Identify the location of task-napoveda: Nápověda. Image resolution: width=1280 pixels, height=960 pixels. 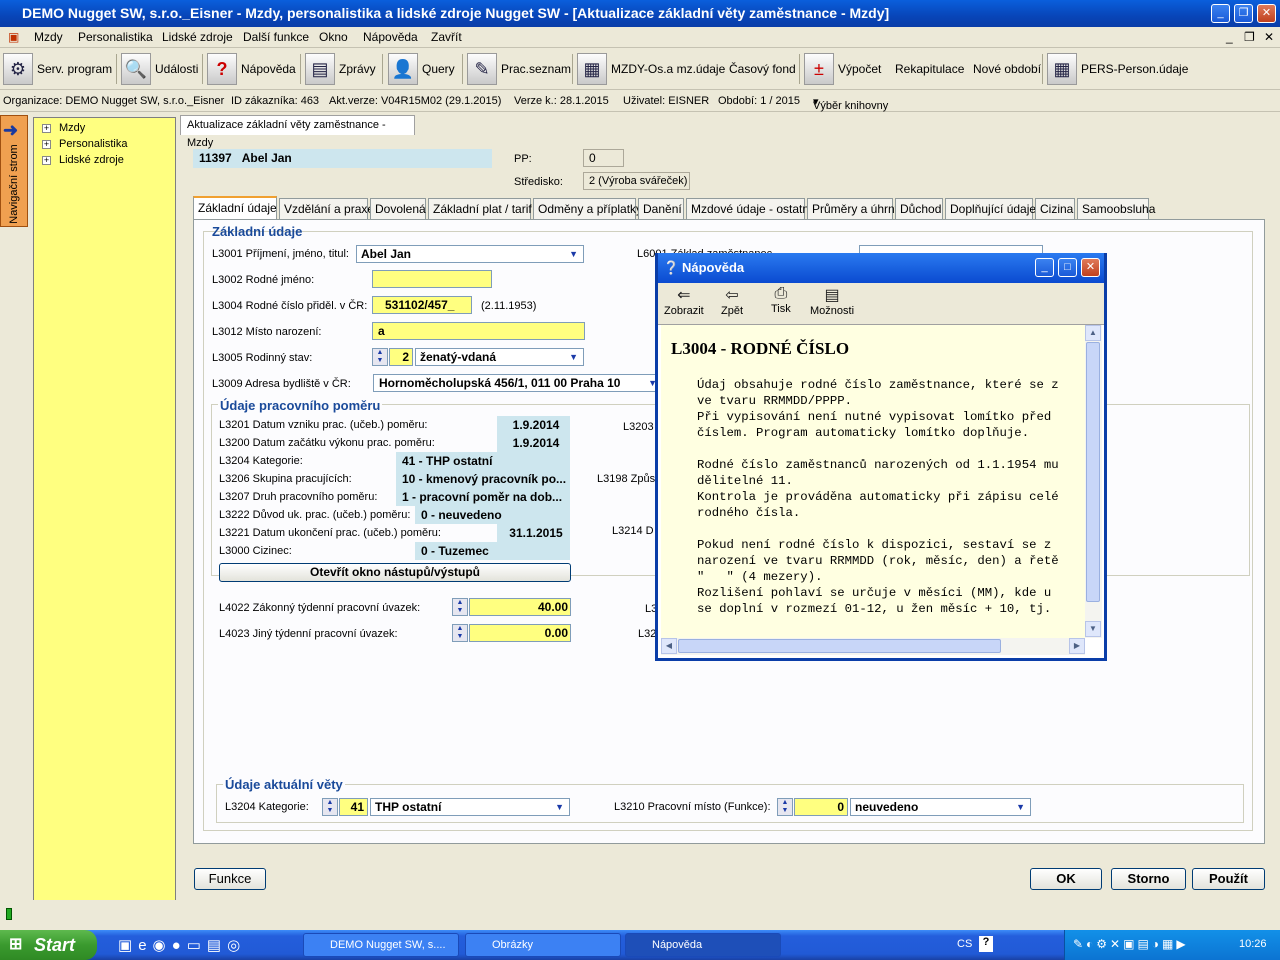
(703, 945).